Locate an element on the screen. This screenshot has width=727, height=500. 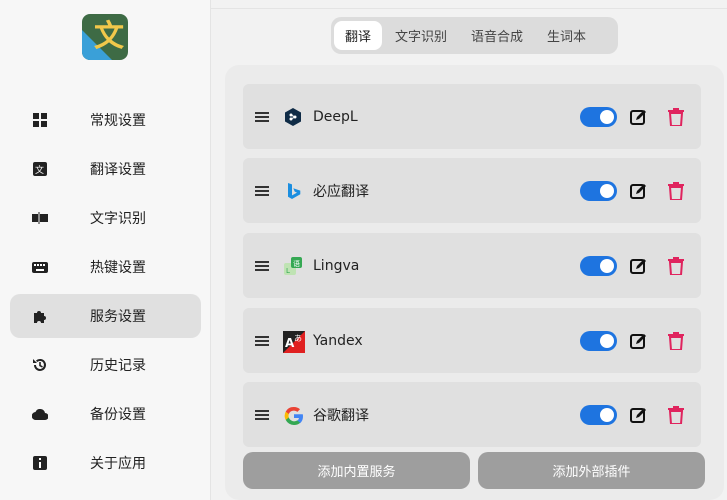
sidebar-item-about: 关于应用 is located at coordinates (105, 463).